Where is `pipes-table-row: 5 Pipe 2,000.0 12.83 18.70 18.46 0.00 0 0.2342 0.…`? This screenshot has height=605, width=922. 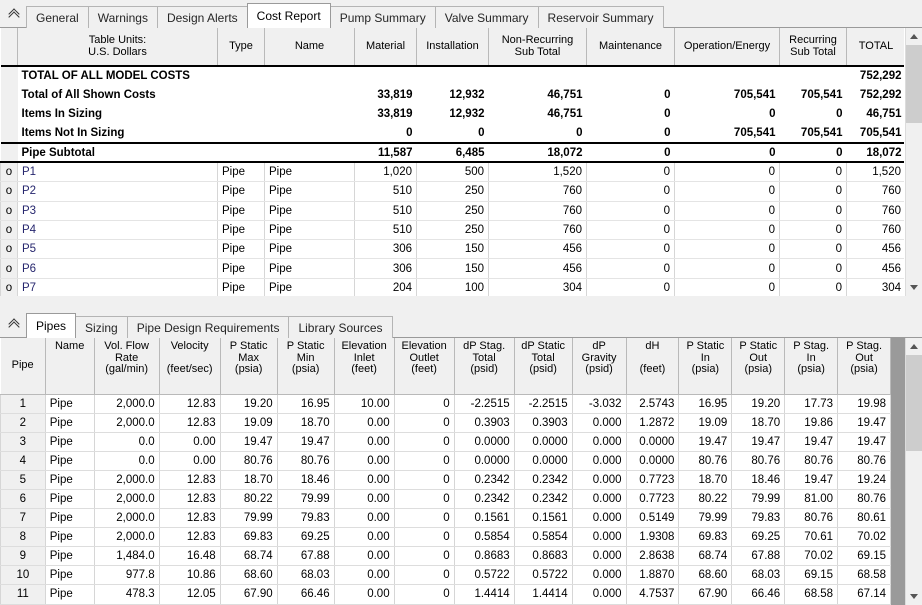
pipes-table-row: 5 Pipe 2,000.0 12.83 18.70 18.46 0.00 0 0.2342 0.… is located at coordinates (446, 480).